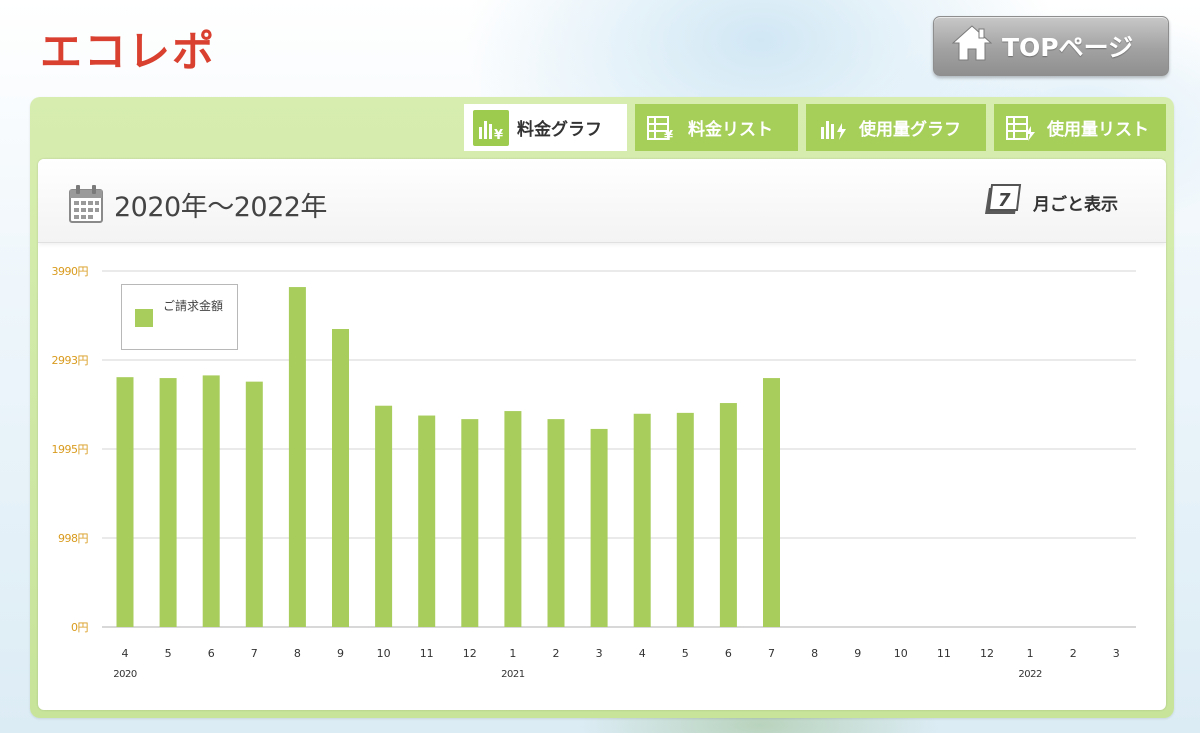 Image resolution: width=1200 pixels, height=733 pixels. Describe the element at coordinates (70, 271) in the screenshot. I see `y-tick-label: 3990円` at that location.